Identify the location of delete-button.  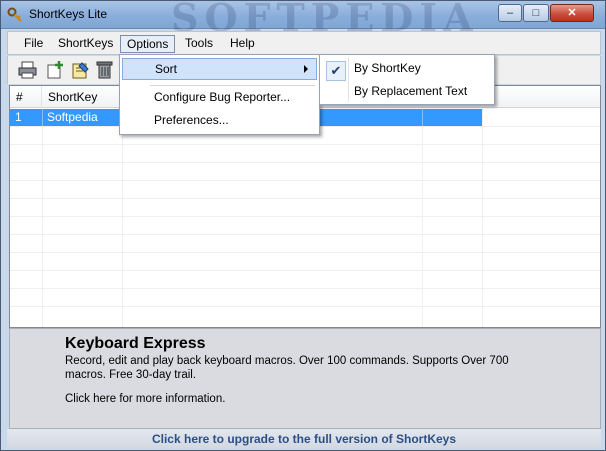
(105, 70).